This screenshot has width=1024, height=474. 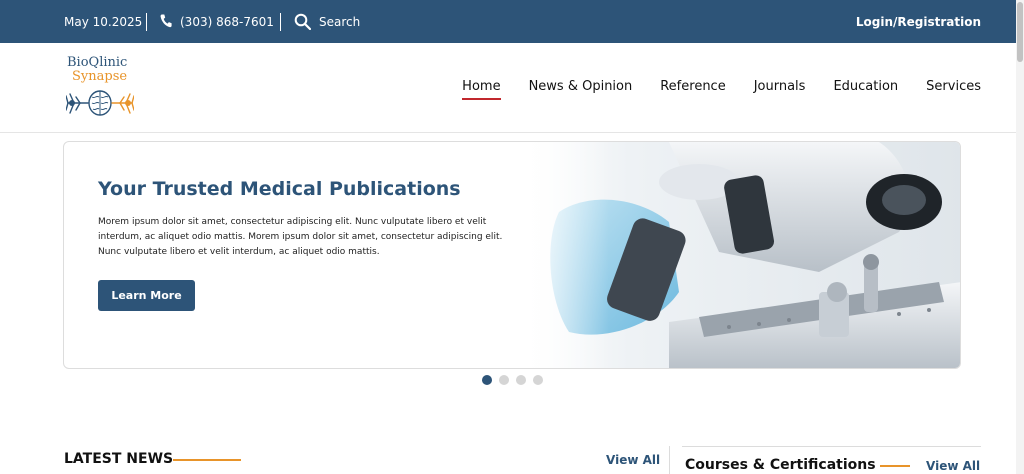 I want to click on nav-item-services: Services, so click(x=953, y=86).